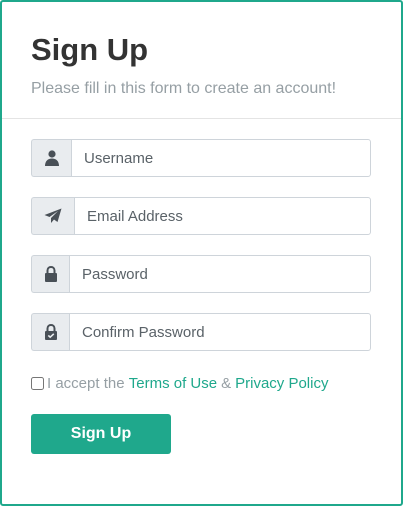 The height and width of the screenshot is (506, 403). I want to click on password-field-group, so click(201, 274).